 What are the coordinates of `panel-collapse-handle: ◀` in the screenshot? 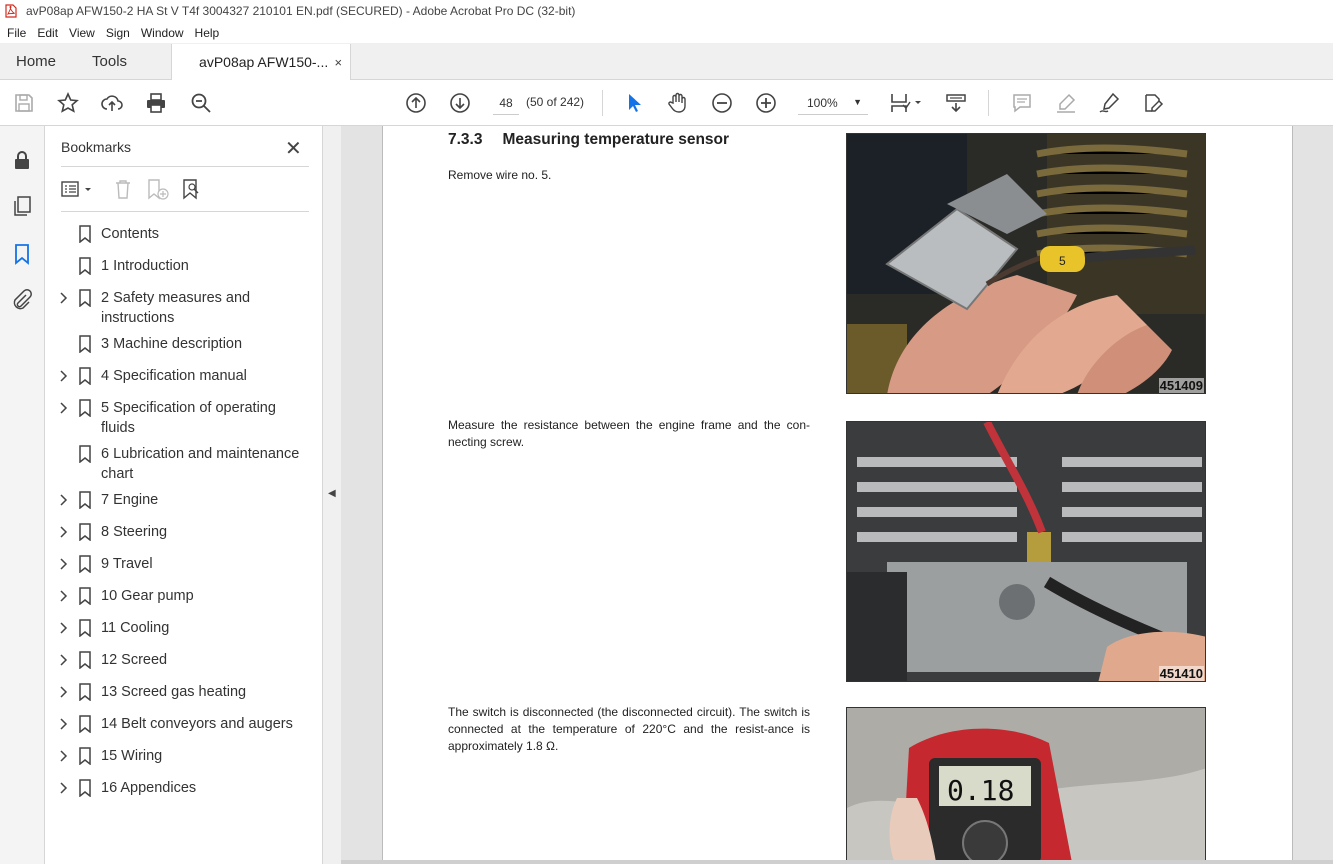 It's located at (332, 495).